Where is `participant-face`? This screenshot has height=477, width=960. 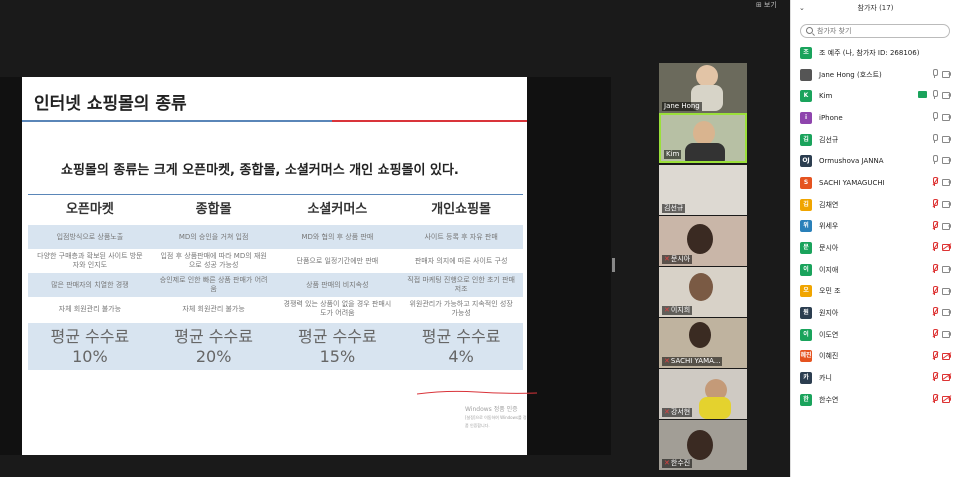 participant-face is located at coordinates (707, 76).